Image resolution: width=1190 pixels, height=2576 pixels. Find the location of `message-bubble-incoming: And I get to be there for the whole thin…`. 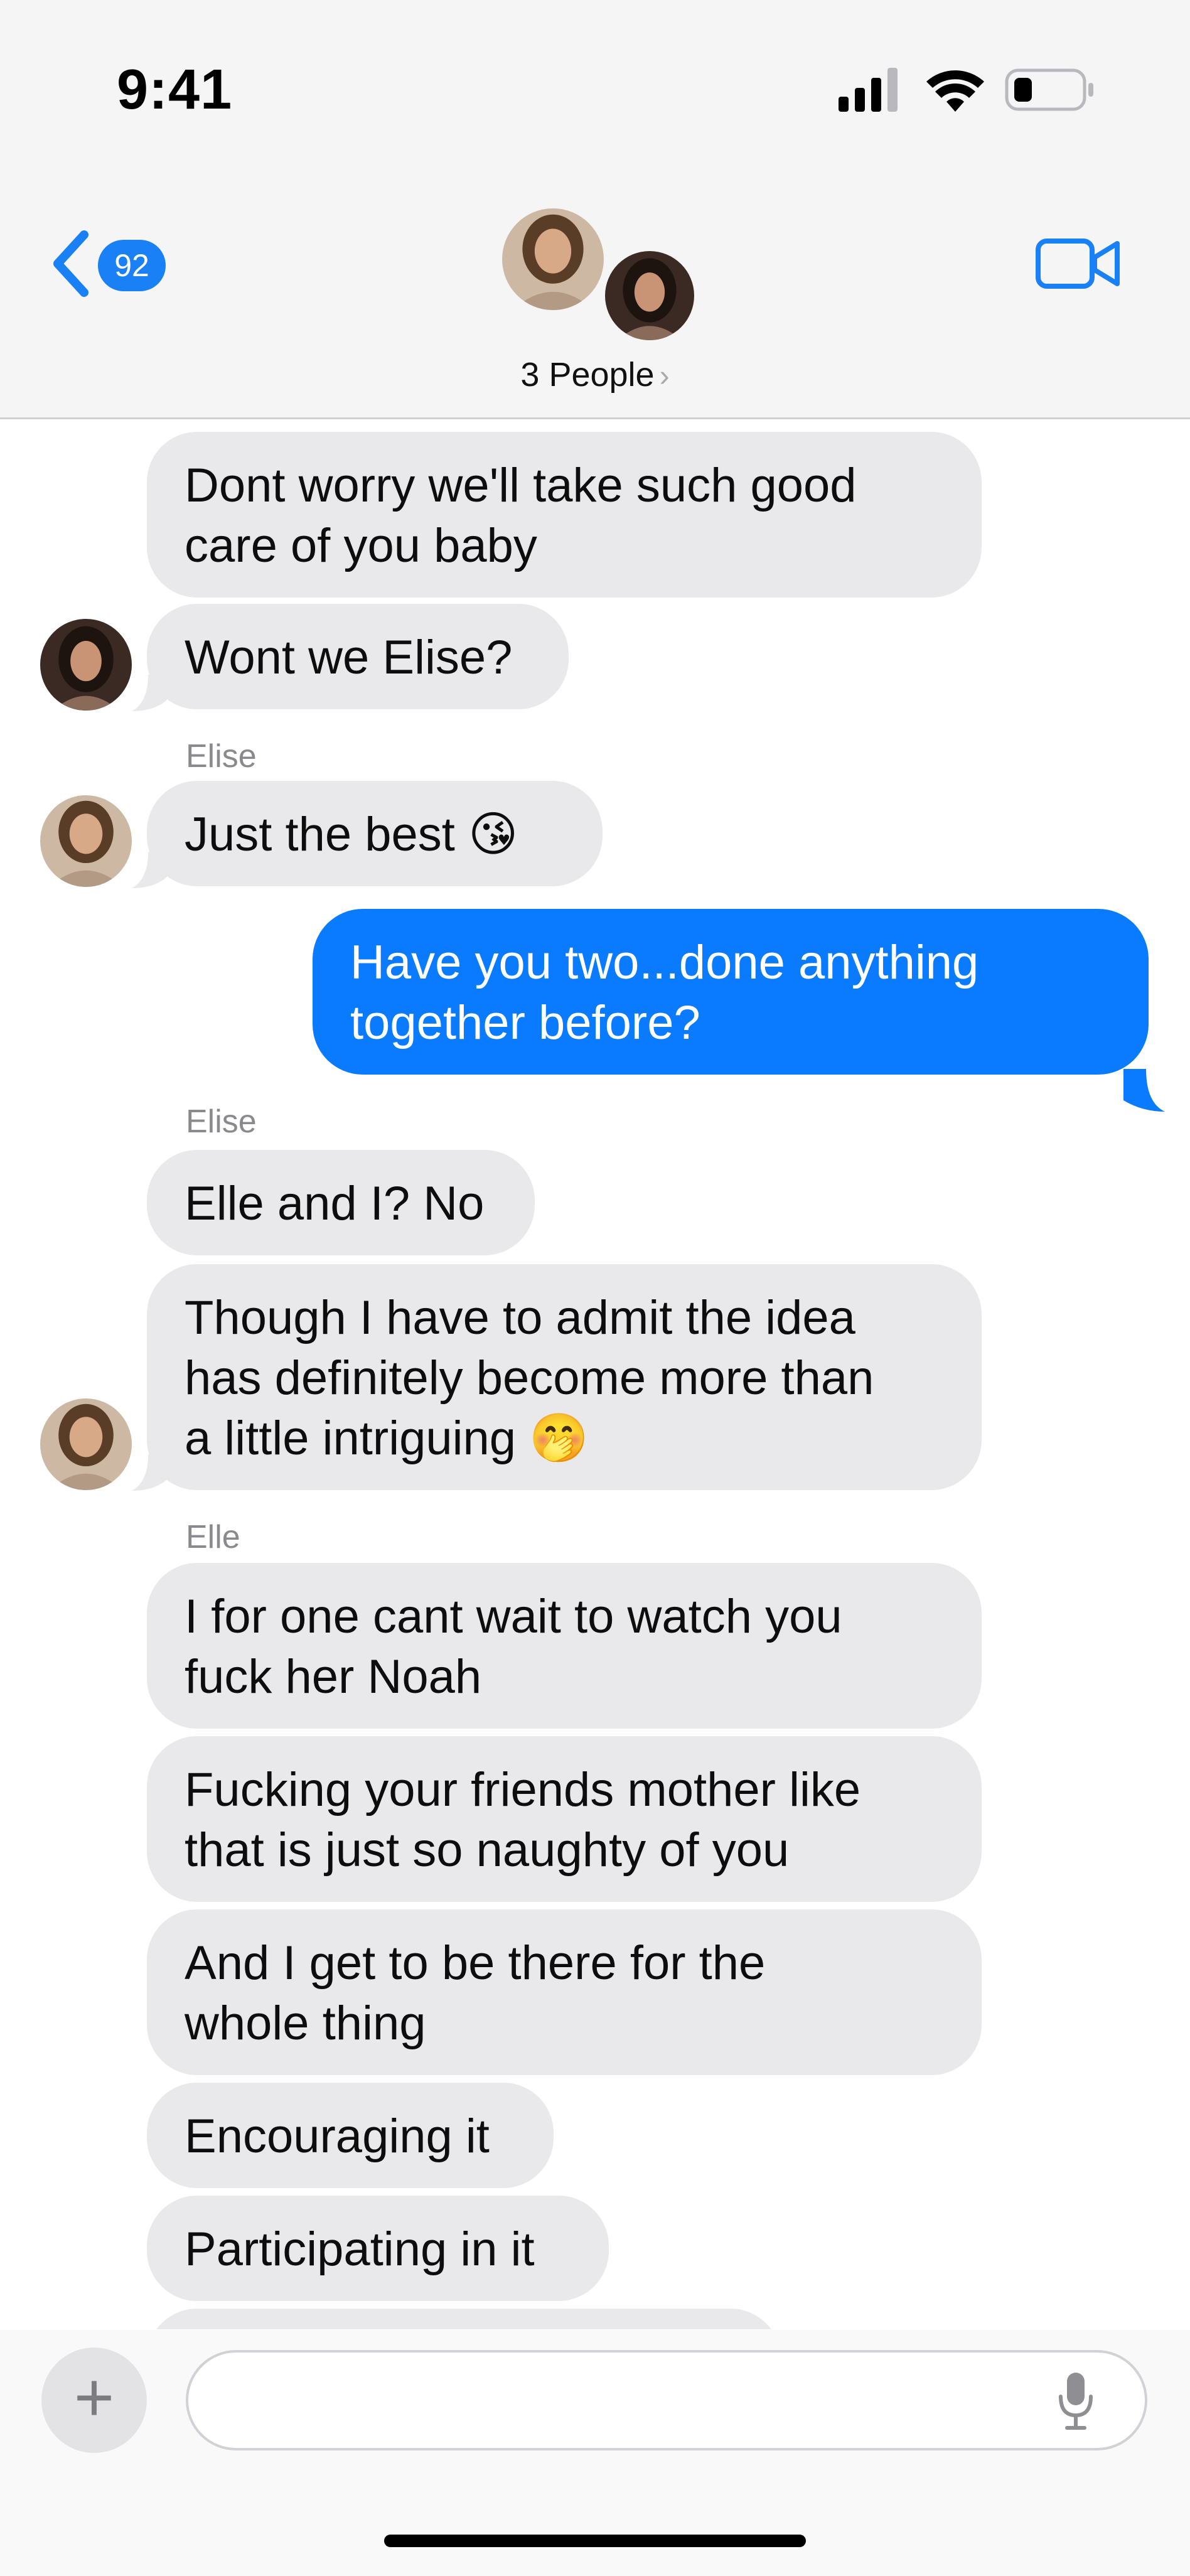

message-bubble-incoming: And I get to be there for the whole thin… is located at coordinates (564, 1992).